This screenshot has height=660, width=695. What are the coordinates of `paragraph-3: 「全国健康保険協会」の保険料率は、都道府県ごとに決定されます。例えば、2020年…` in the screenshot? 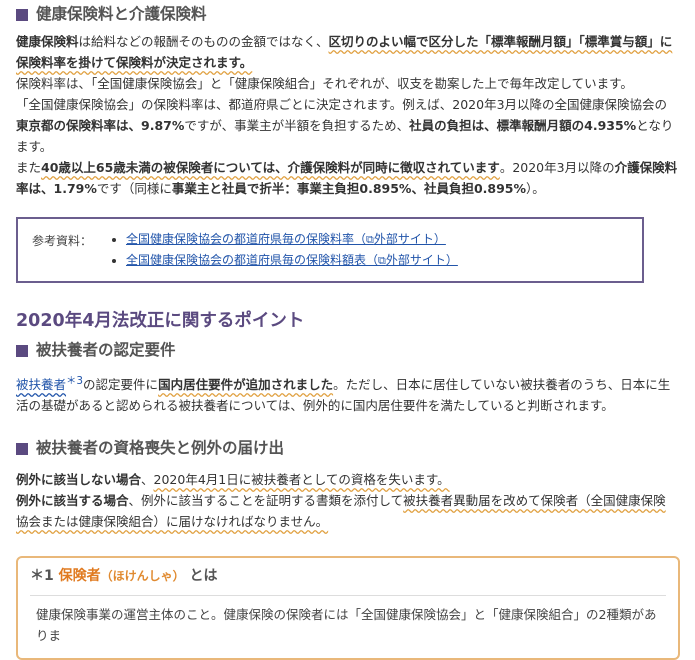 It's located at (347, 125).